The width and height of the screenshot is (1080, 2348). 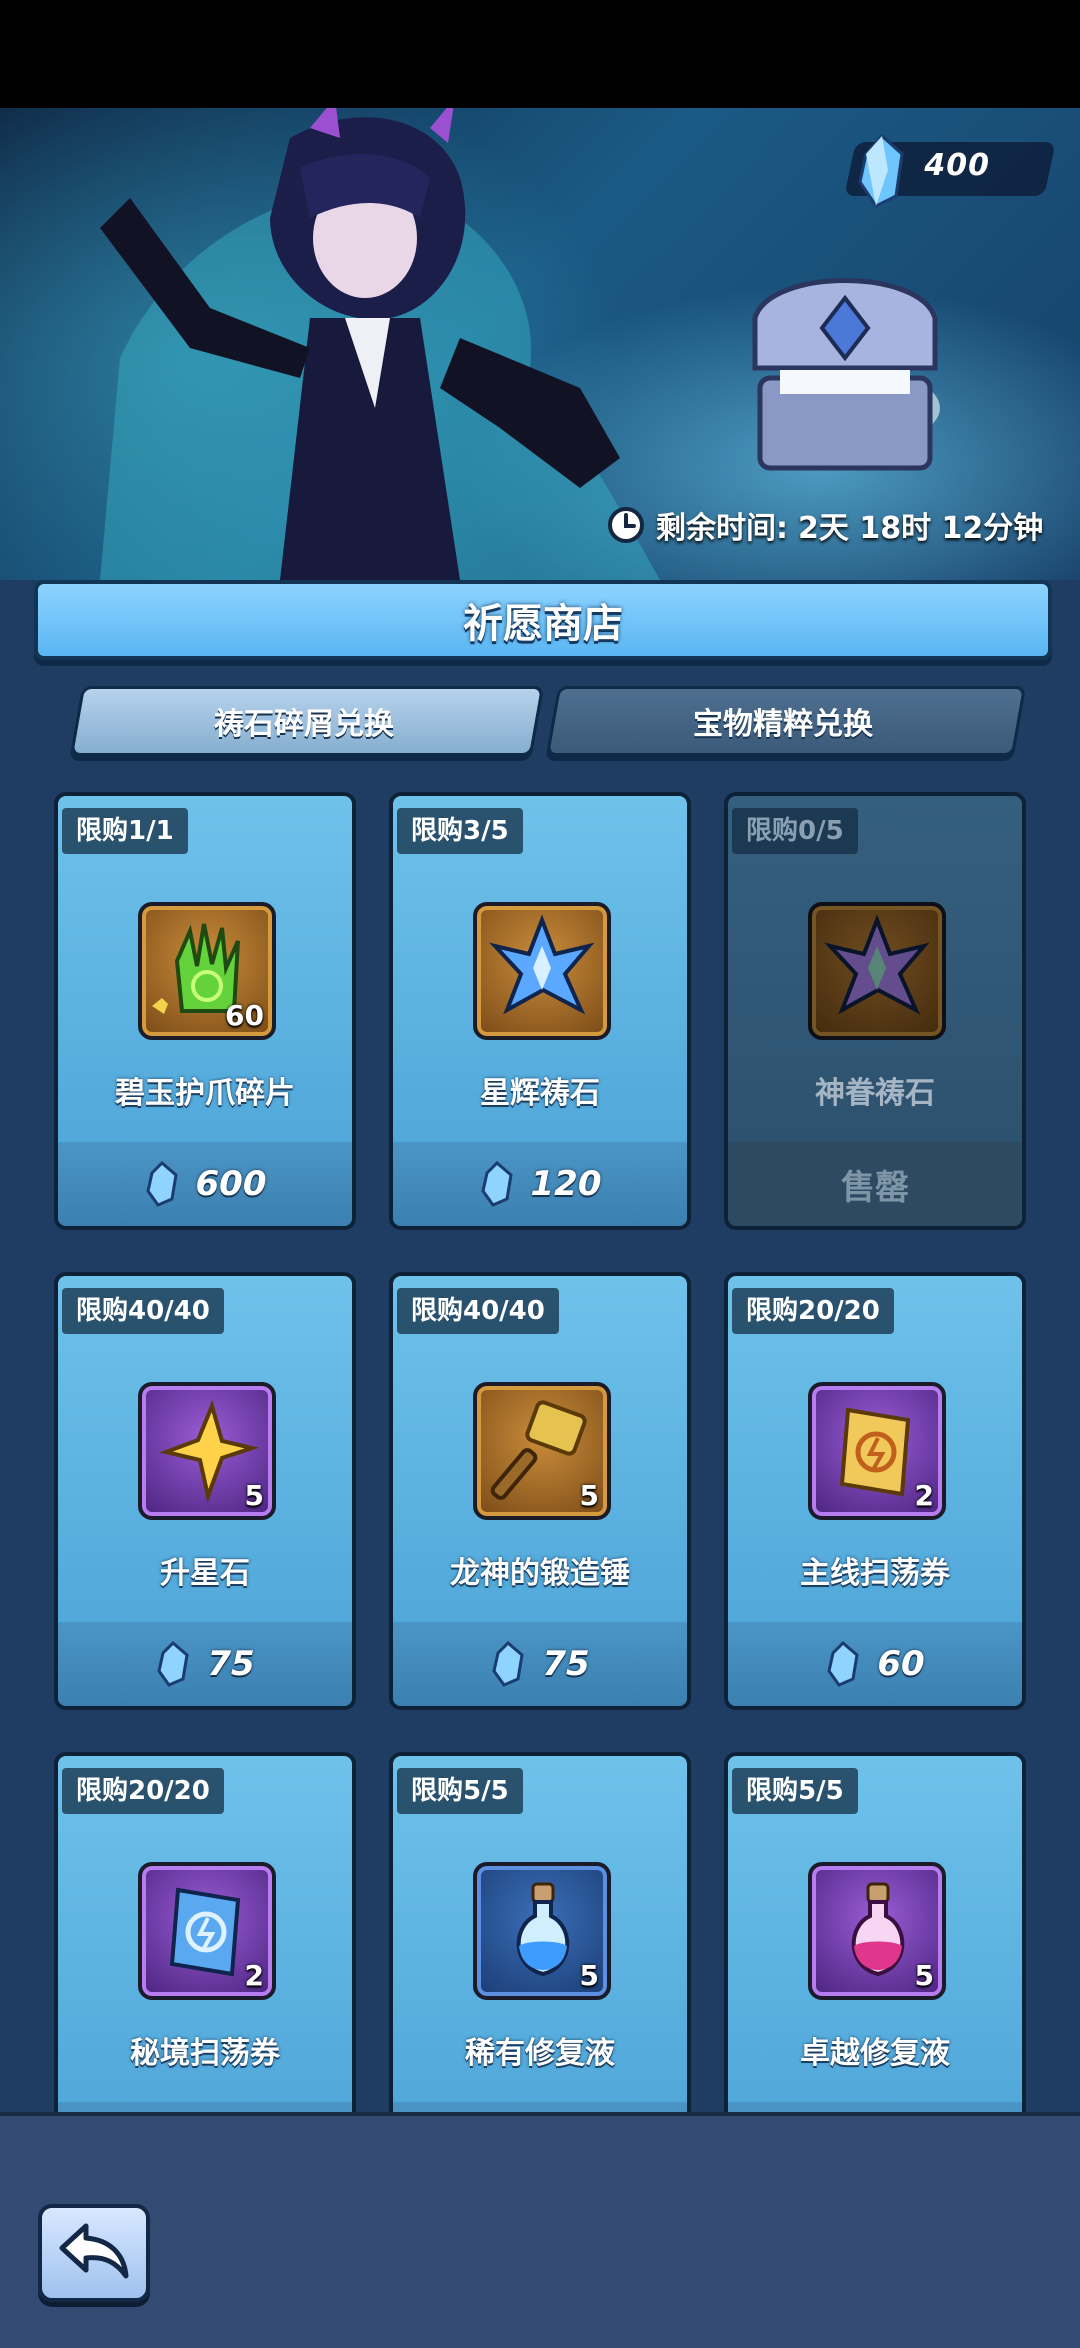 What do you see at coordinates (244, 1015) in the screenshot?
I see `item-quantity: 60` at bounding box center [244, 1015].